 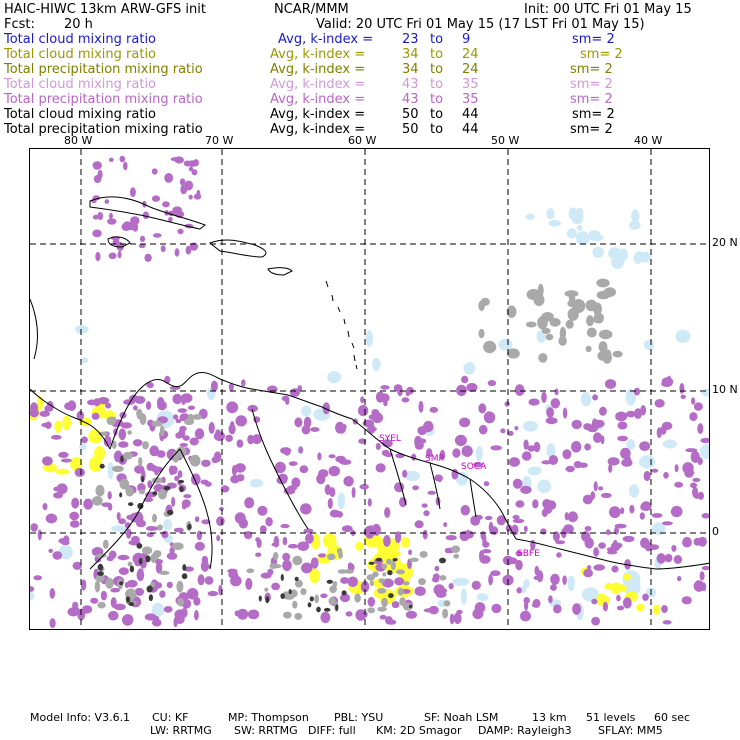 I want to click on longitude-label: 50 W, so click(x=505, y=140).